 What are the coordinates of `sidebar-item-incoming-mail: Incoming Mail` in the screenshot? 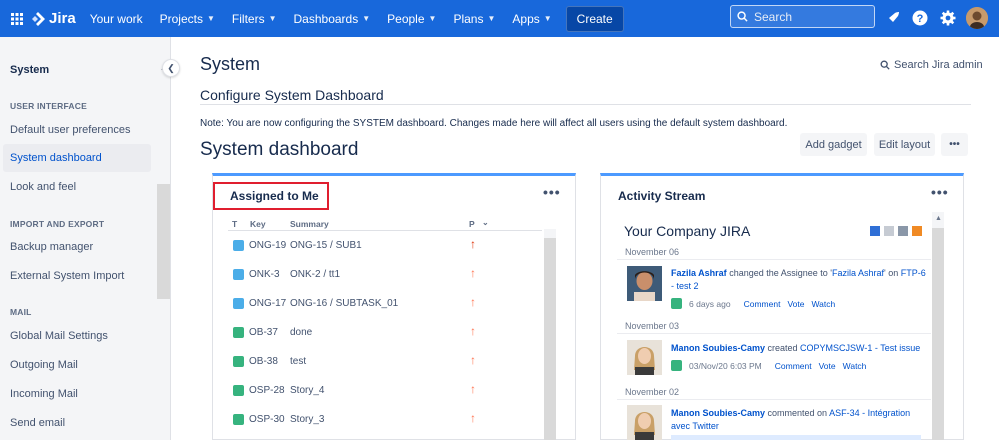 It's located at (77, 394).